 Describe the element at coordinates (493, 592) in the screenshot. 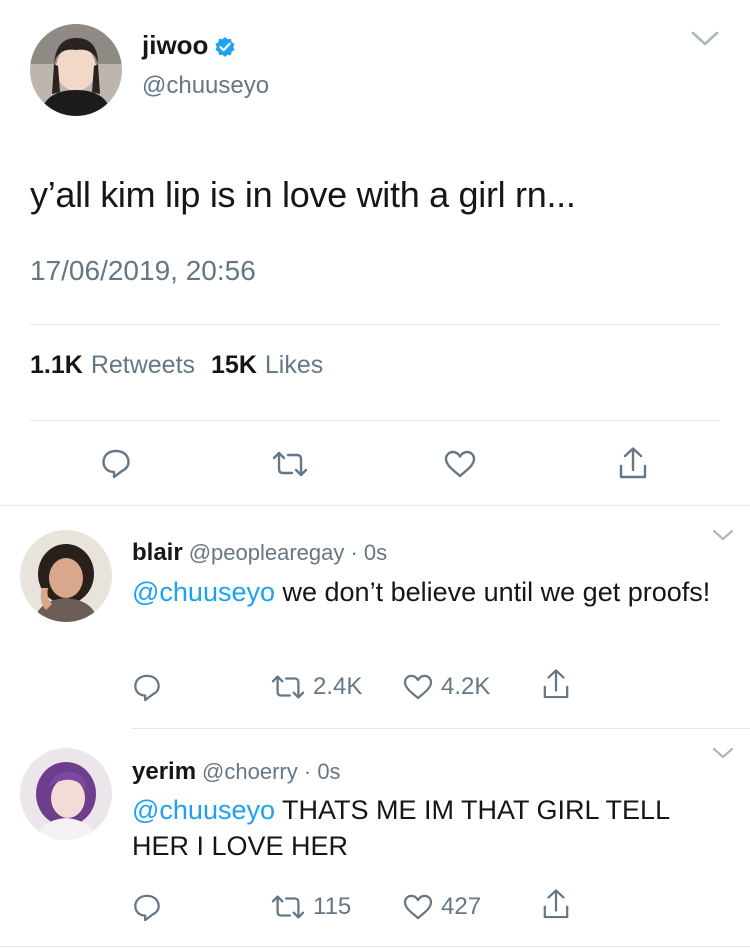

I see `reply-text: we don’t believe until we get proofs!` at that location.